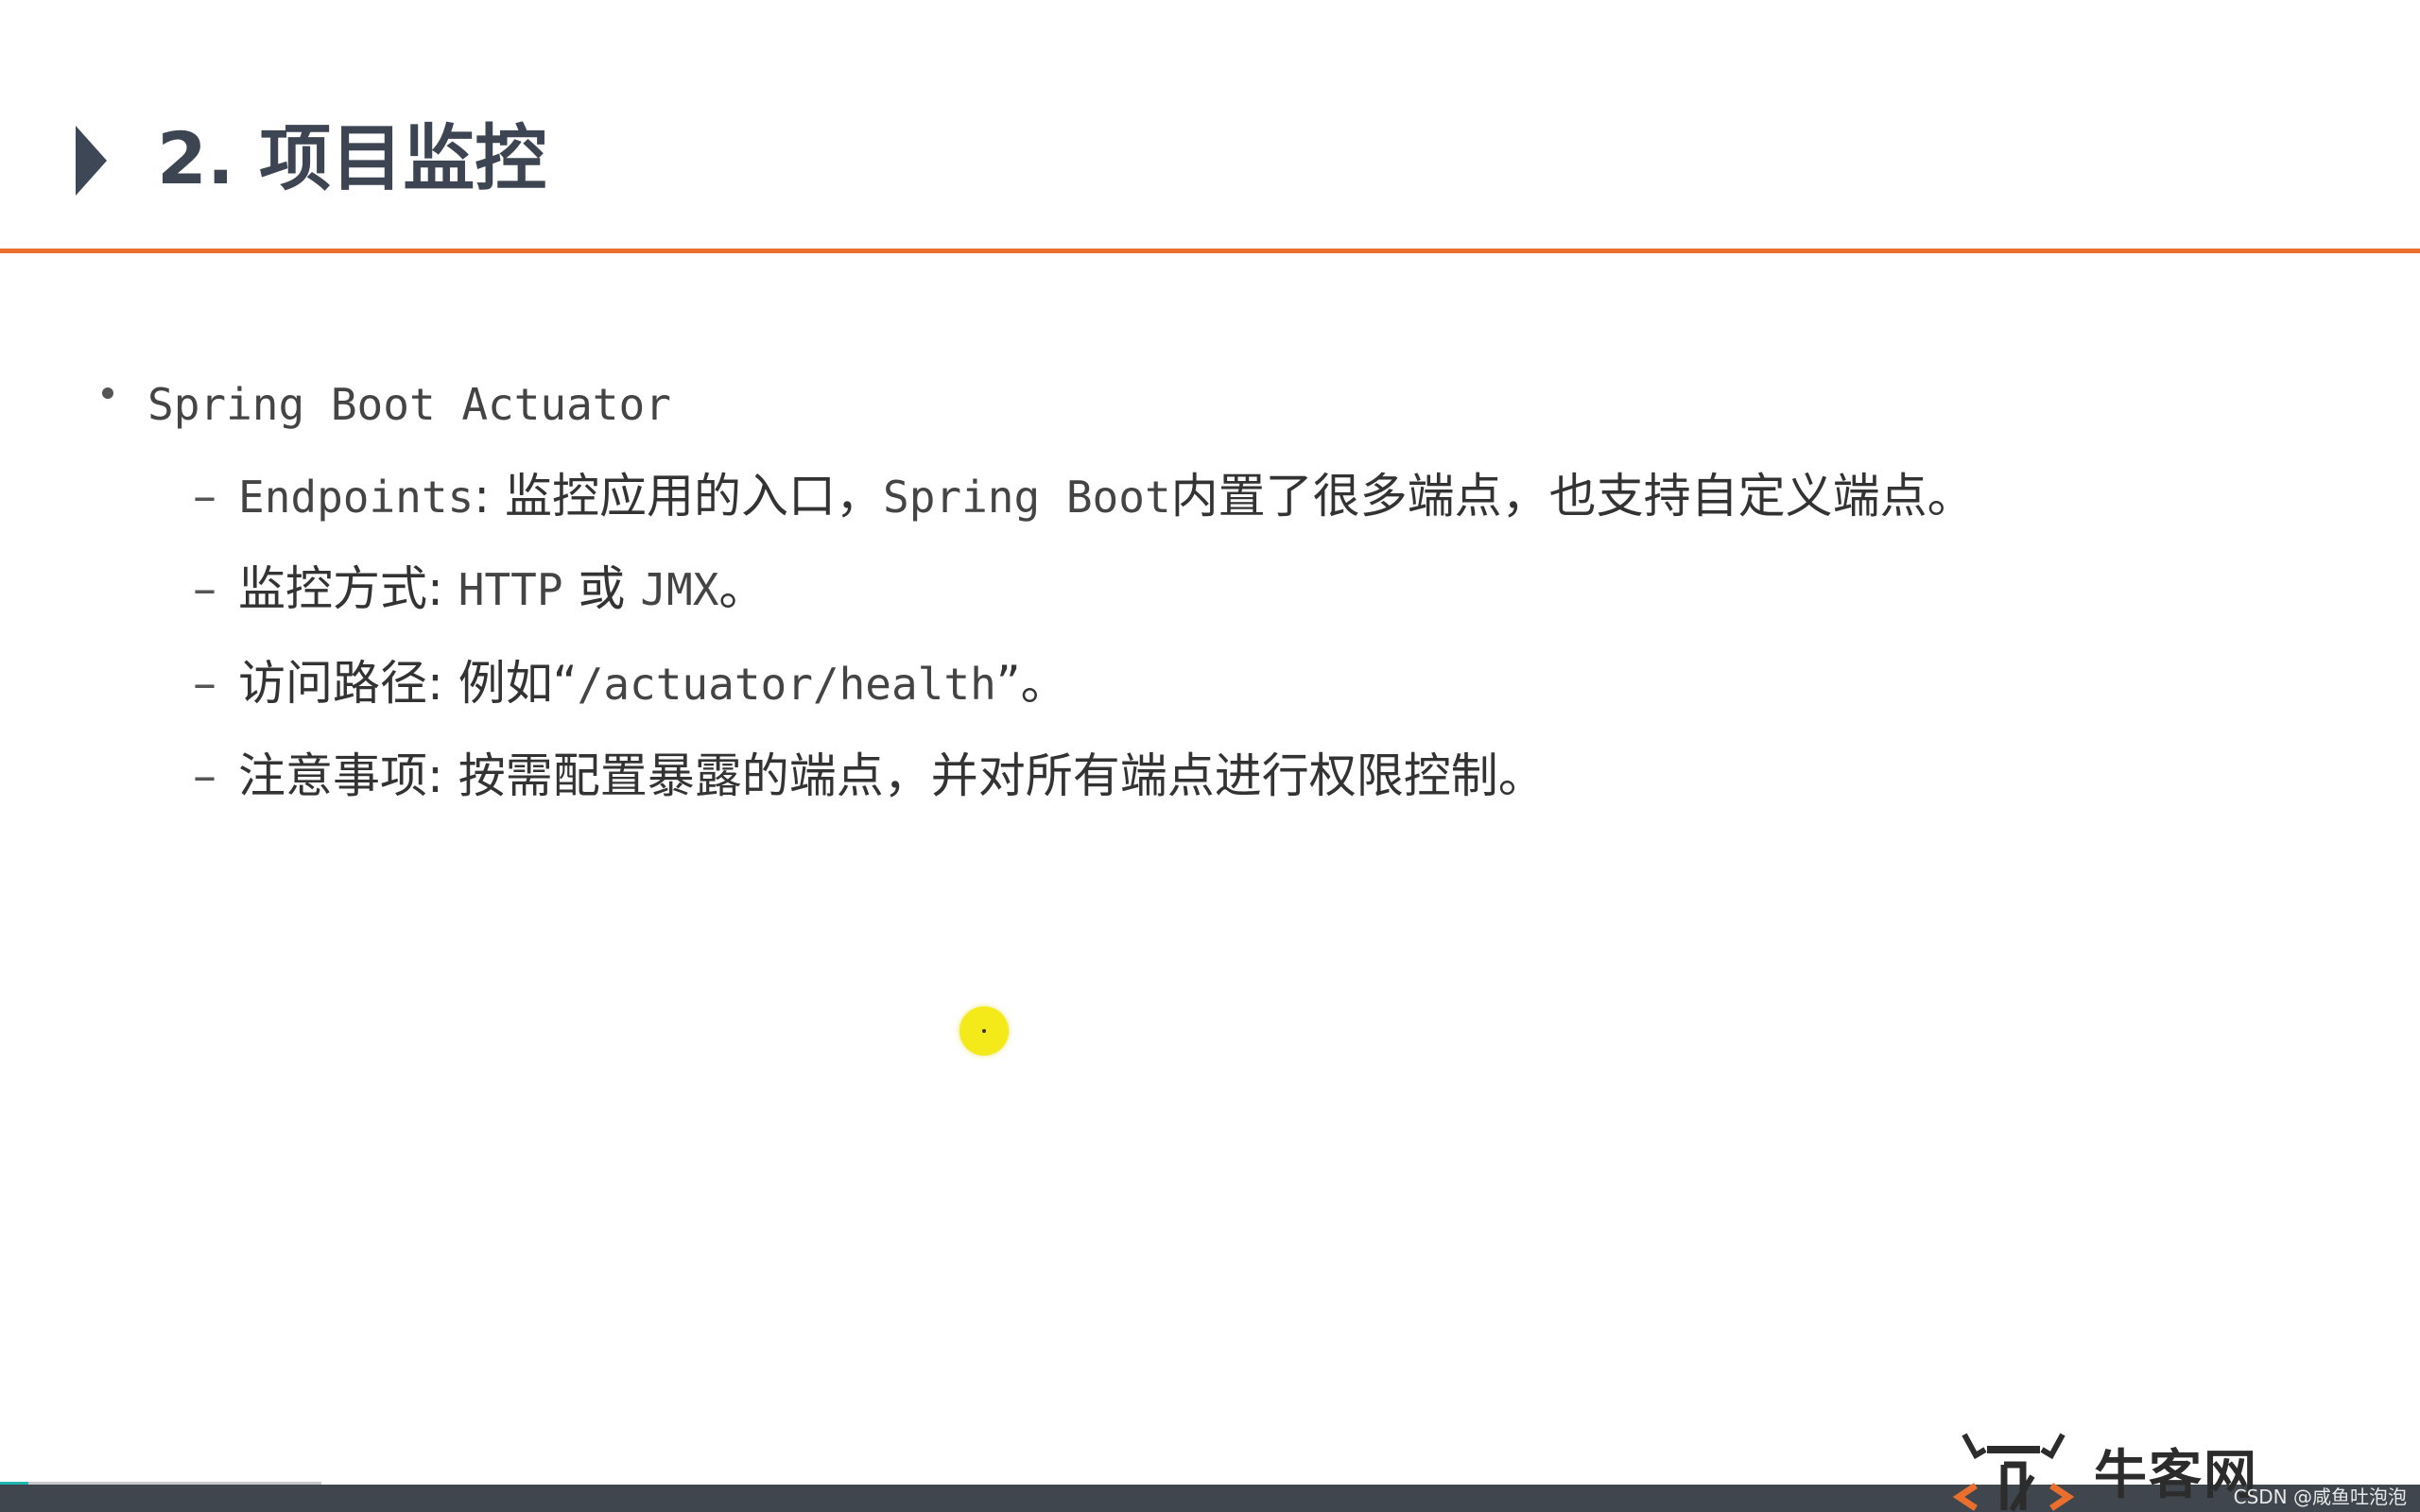 The width and height of the screenshot is (2420, 1512). Describe the element at coordinates (1573, 496) in the screenshot. I see `item-text: 内置了很多端点，也支持自定义端点。` at that location.